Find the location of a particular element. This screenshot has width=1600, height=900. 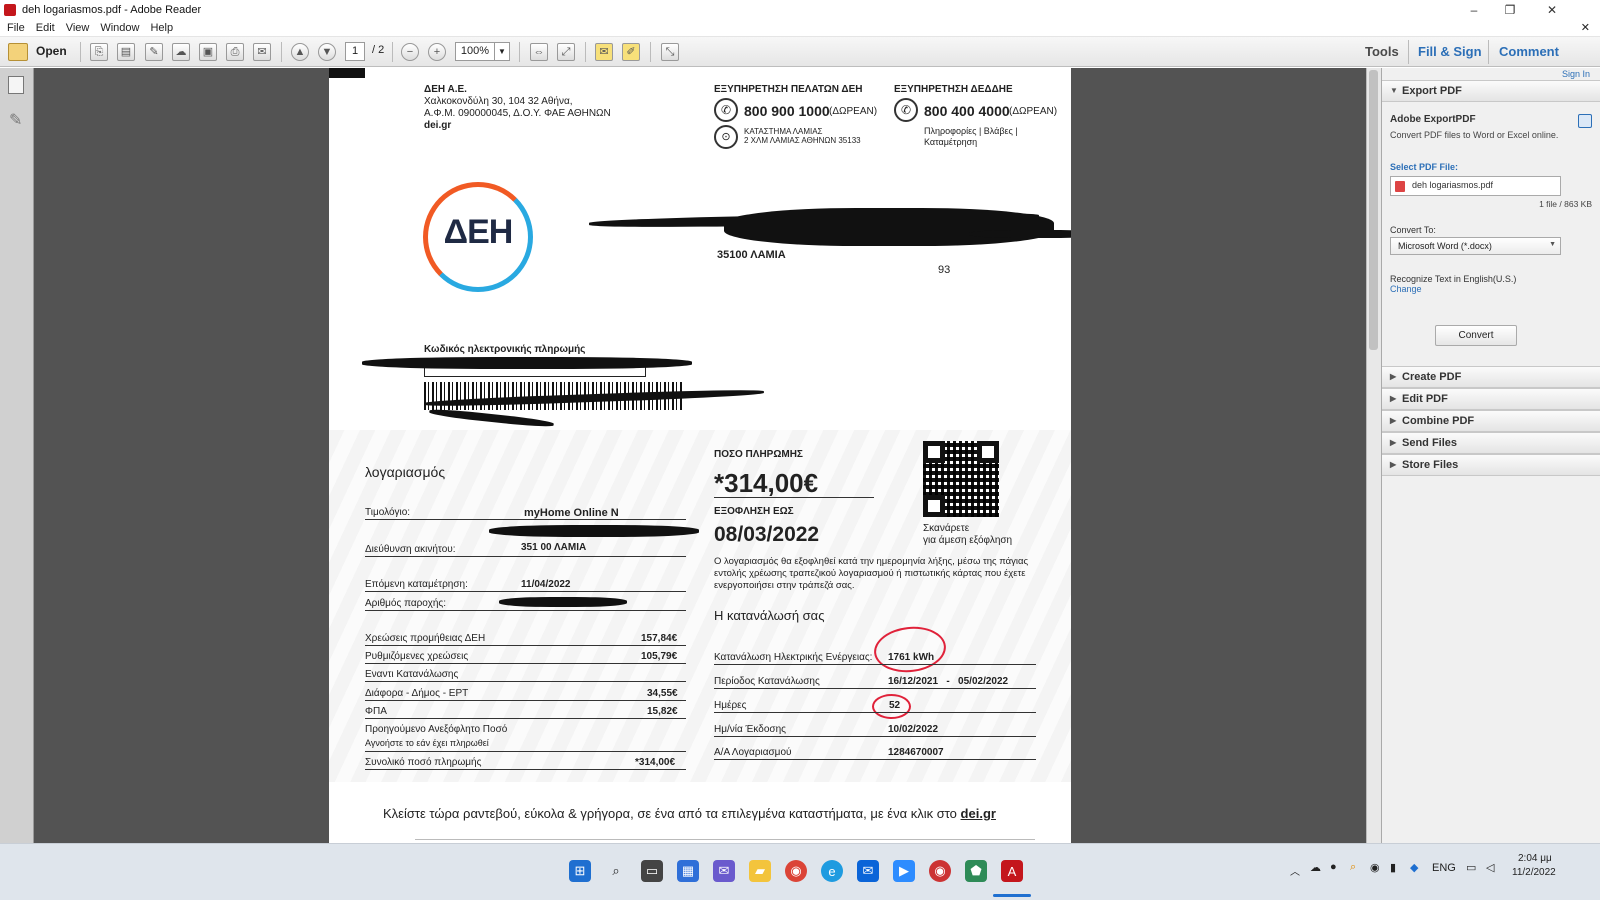

menu-view: View is located at coordinates (78, 28).